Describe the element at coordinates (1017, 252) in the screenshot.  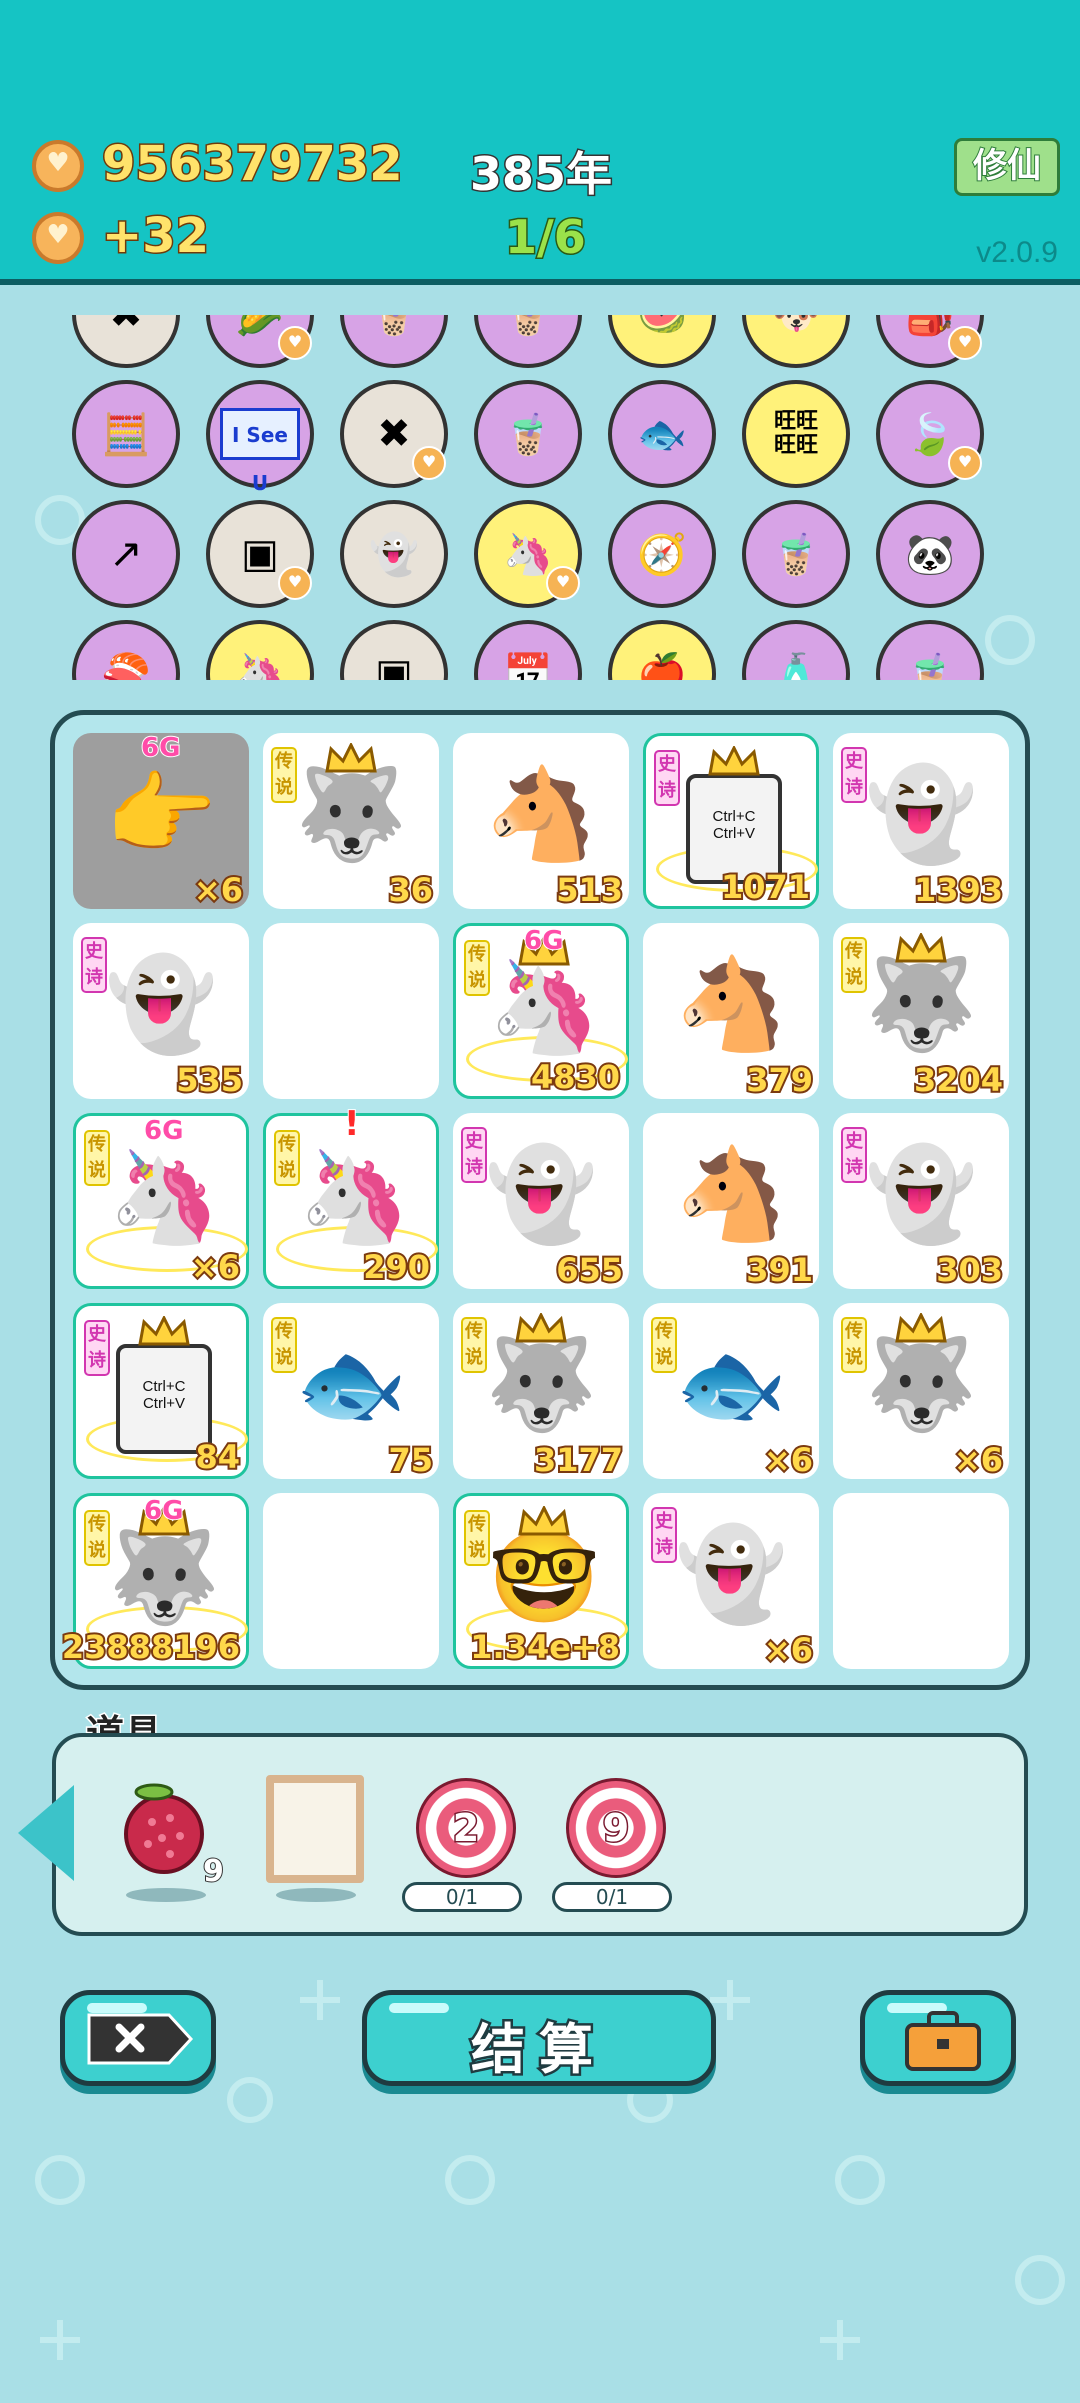
I see `version-label: v2.0.9` at that location.